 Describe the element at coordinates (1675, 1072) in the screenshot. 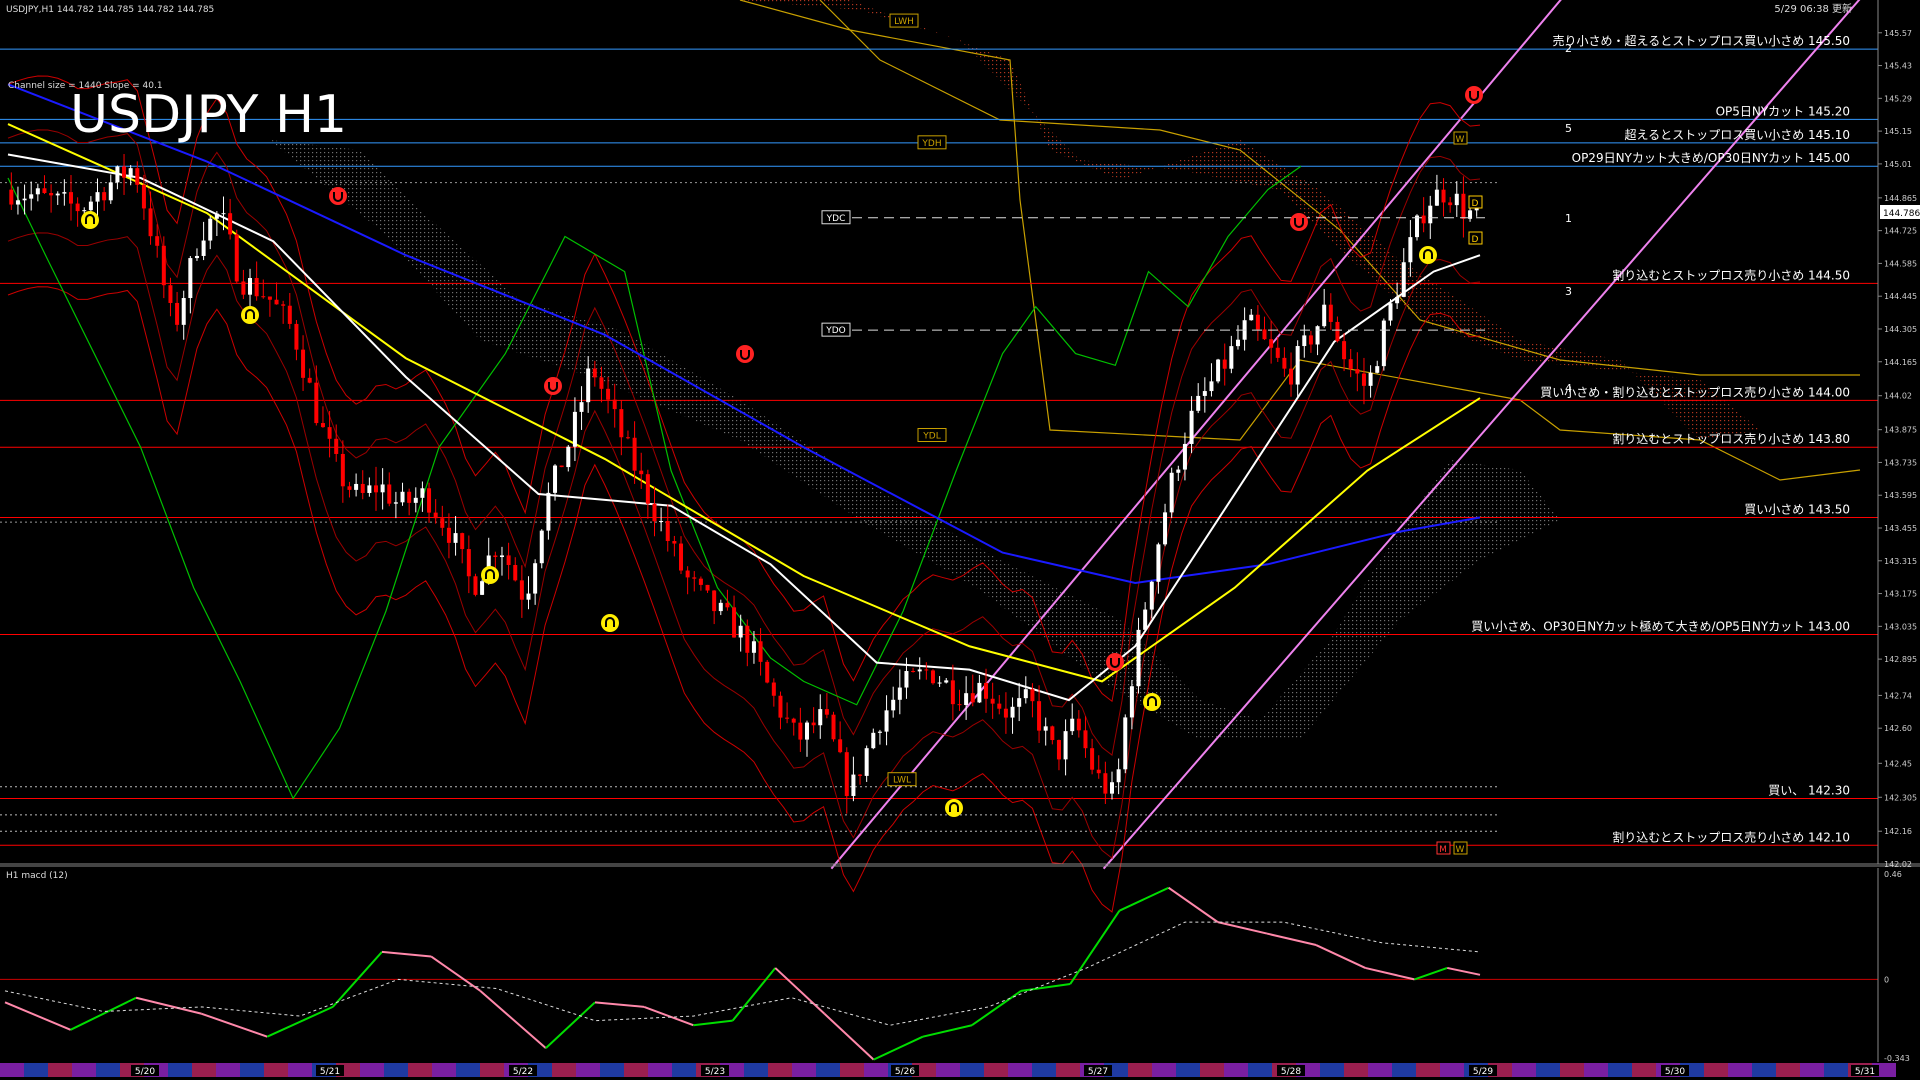

I see `x-tick-label: 5/30` at that location.